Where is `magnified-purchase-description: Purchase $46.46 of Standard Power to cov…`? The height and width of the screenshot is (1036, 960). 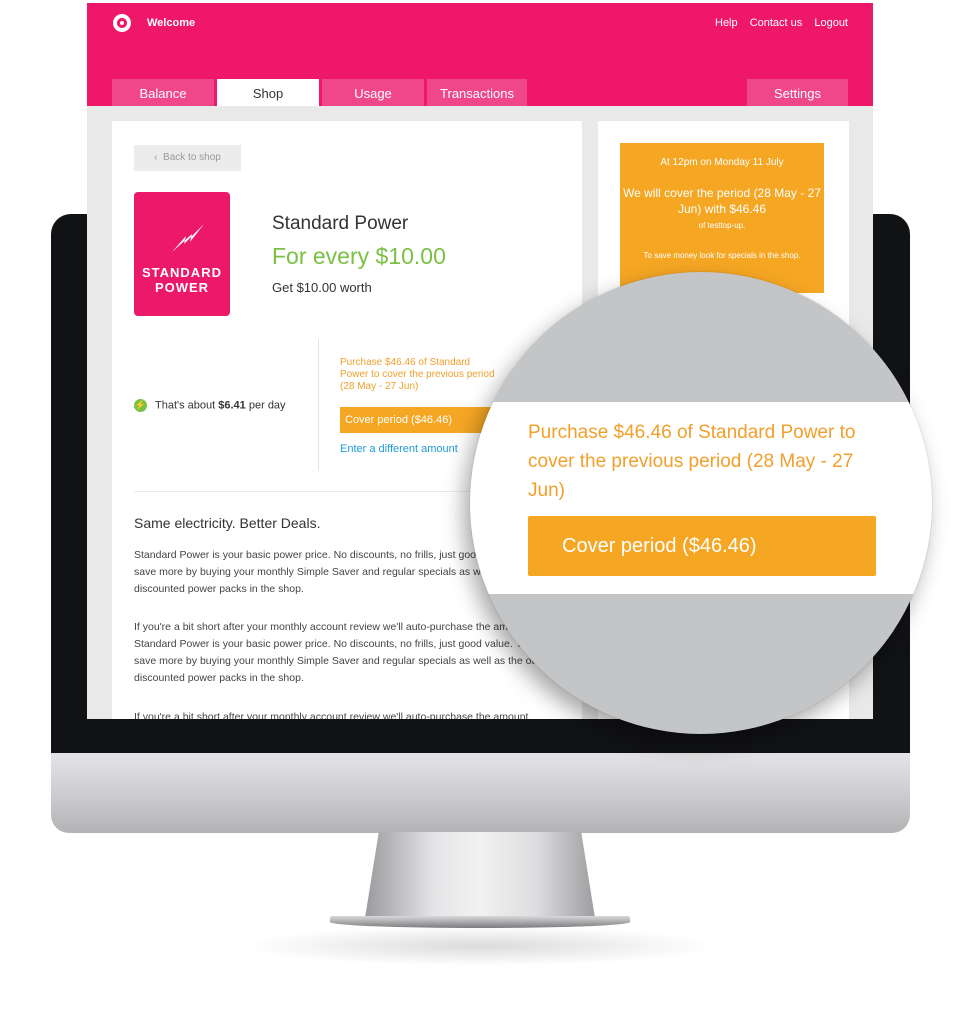 magnified-purchase-description: Purchase $46.46 of Standard Power to cov… is located at coordinates (692, 461).